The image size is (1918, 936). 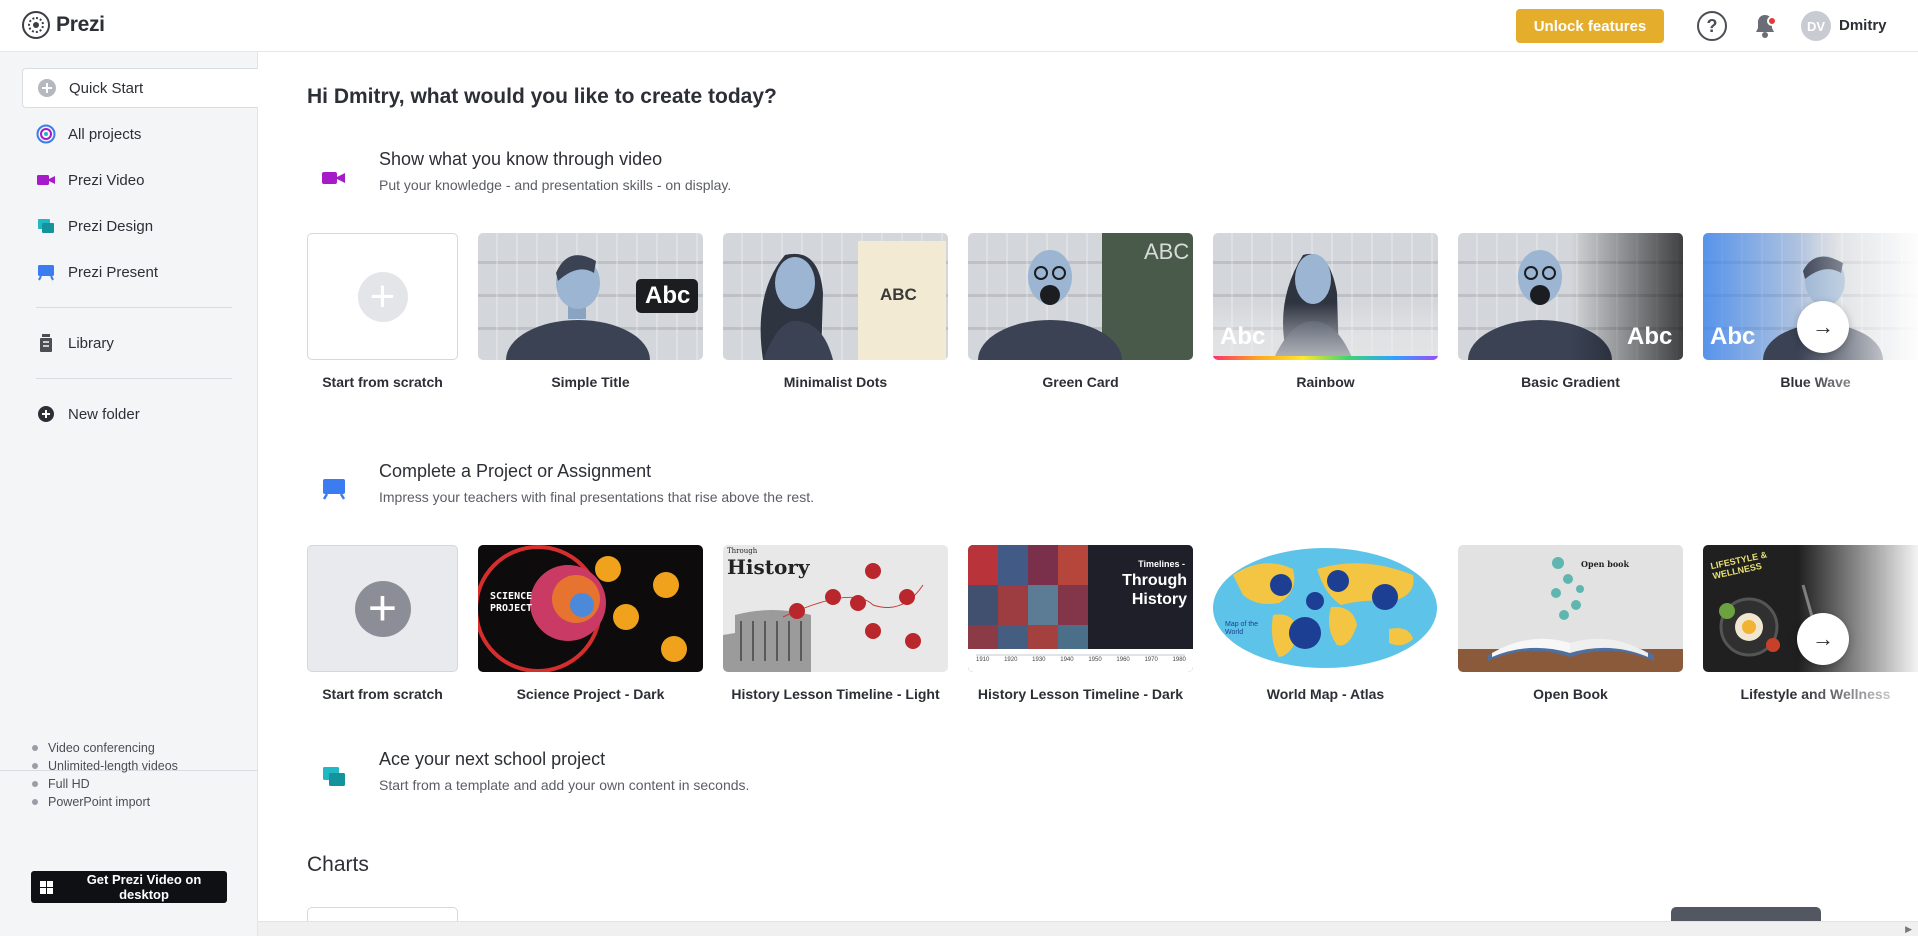 What do you see at coordinates (1772, 21) in the screenshot?
I see `notification-dot` at bounding box center [1772, 21].